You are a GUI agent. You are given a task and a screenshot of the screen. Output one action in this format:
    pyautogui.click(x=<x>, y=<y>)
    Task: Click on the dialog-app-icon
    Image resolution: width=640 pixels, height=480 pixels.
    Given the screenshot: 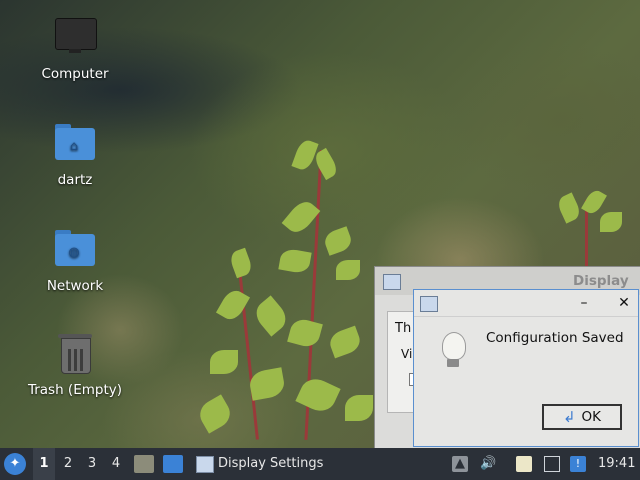 What is the action you would take?
    pyautogui.click(x=429, y=304)
    